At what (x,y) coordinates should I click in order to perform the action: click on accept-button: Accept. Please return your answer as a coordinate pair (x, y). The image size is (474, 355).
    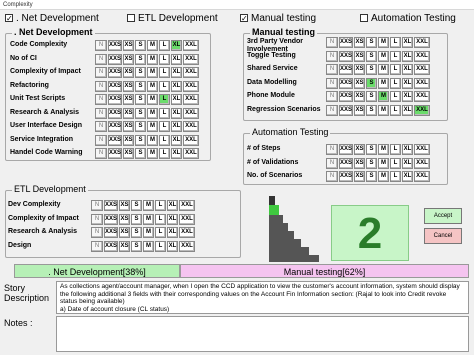
    Looking at the image, I should click on (443, 216).